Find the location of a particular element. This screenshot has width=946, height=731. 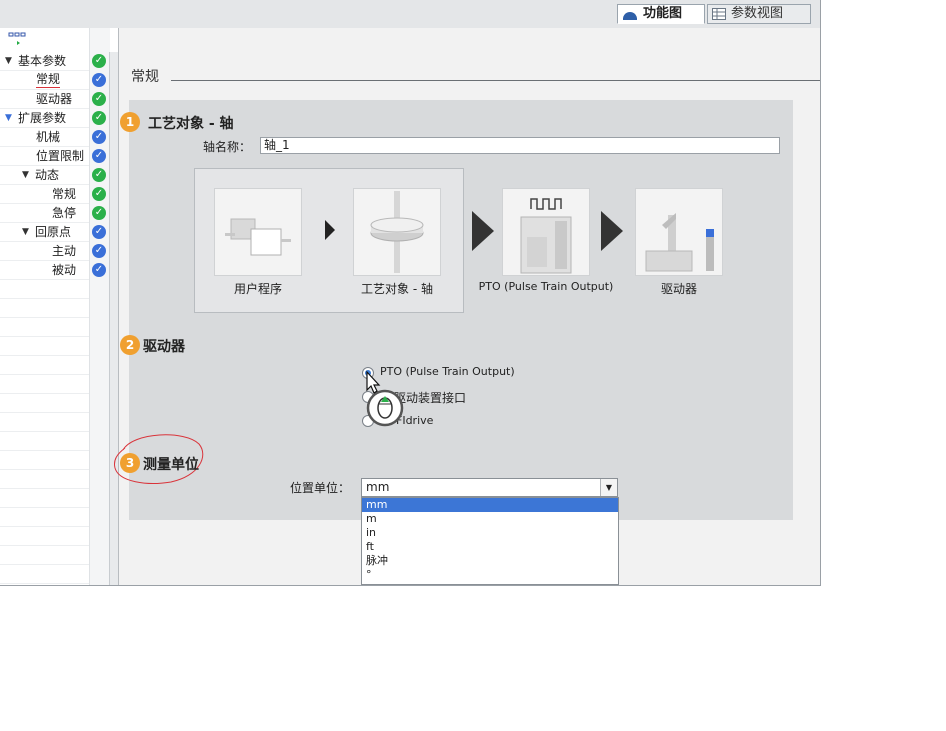

unit-option: m is located at coordinates (490, 519).